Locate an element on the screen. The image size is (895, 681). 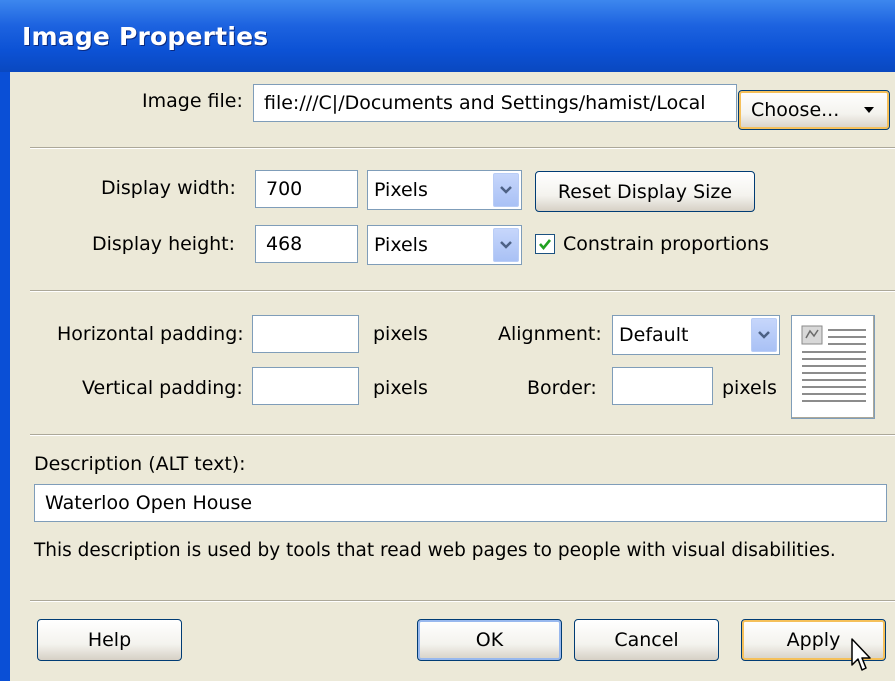
border-unit: pixels is located at coordinates (749, 388).